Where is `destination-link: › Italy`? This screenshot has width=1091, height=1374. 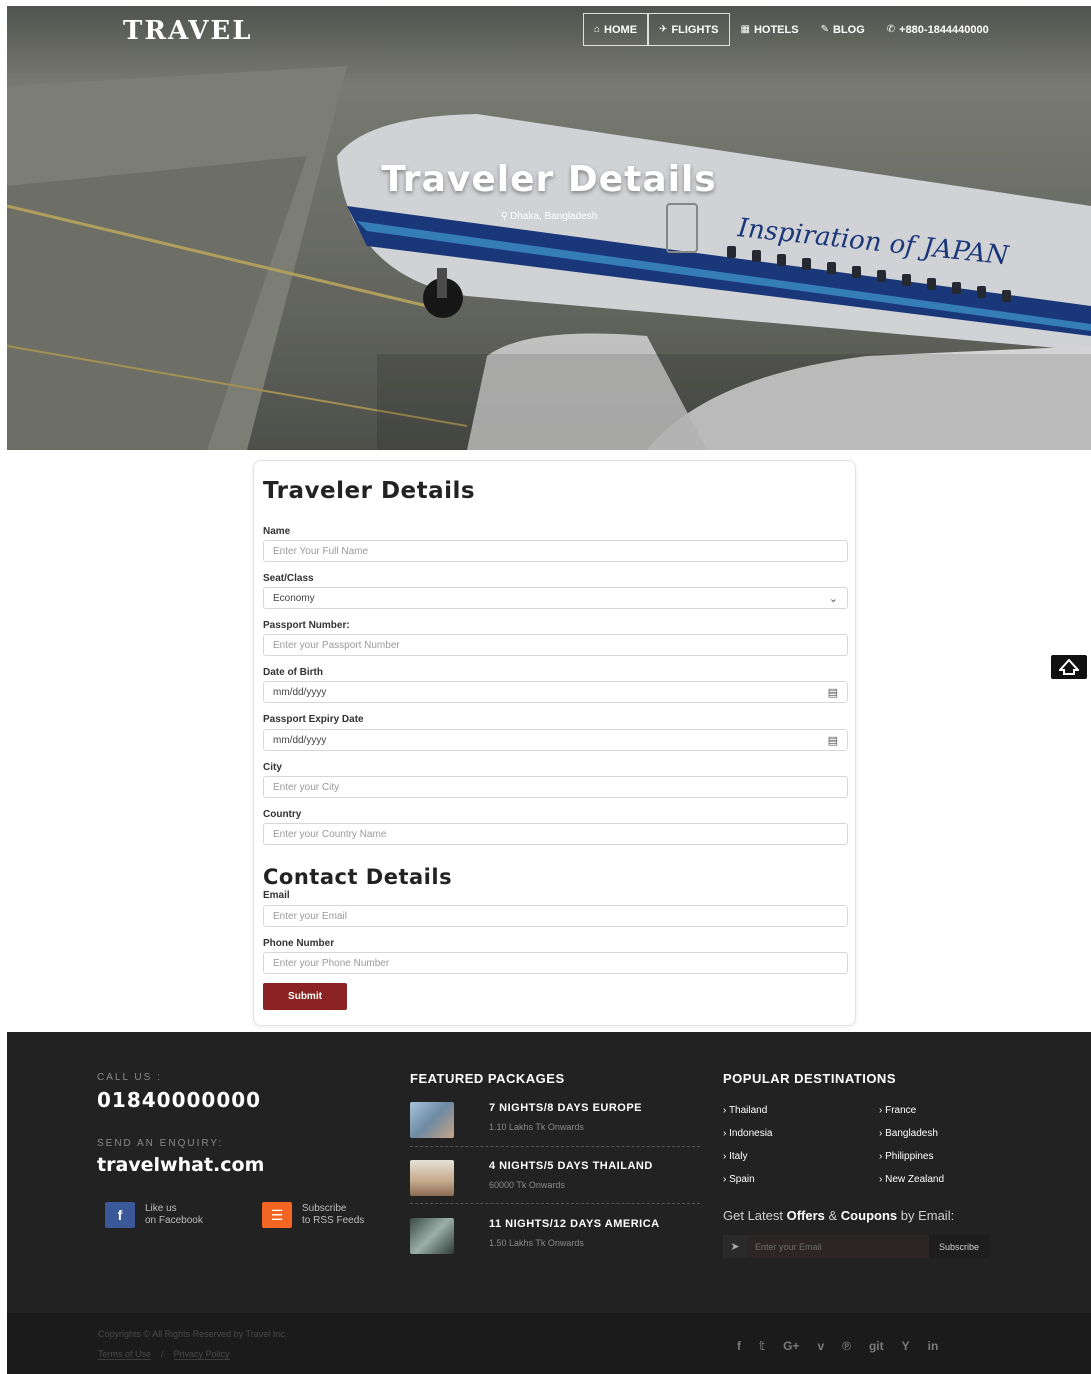
destination-link: › Italy is located at coordinates (735, 1156).